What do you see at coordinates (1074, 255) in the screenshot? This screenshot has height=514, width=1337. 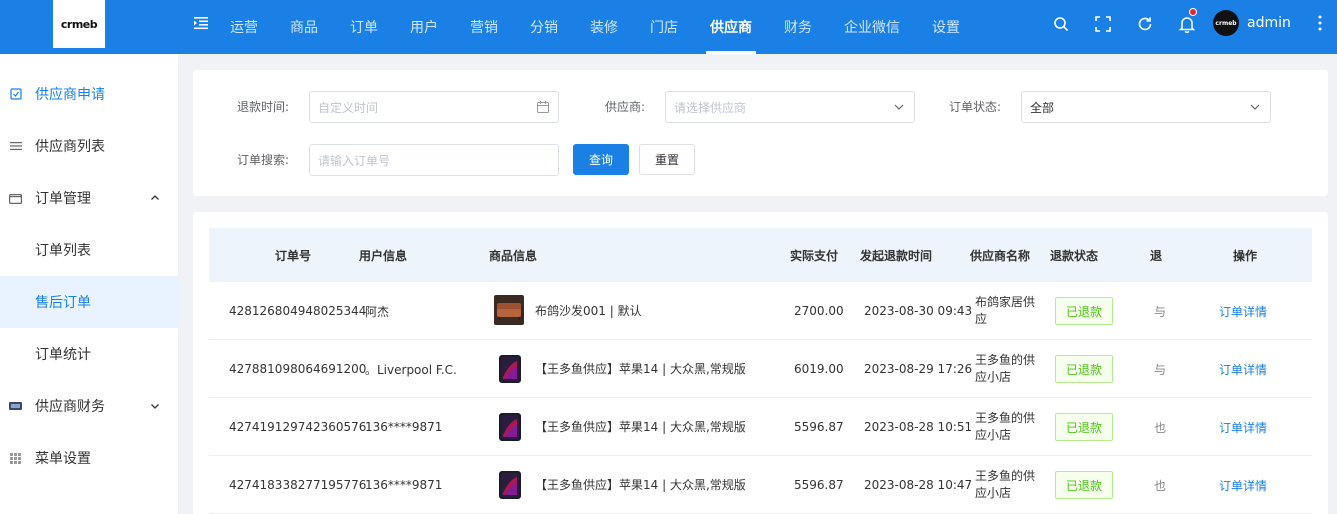 I see `col-refund-status: 退款状态` at bounding box center [1074, 255].